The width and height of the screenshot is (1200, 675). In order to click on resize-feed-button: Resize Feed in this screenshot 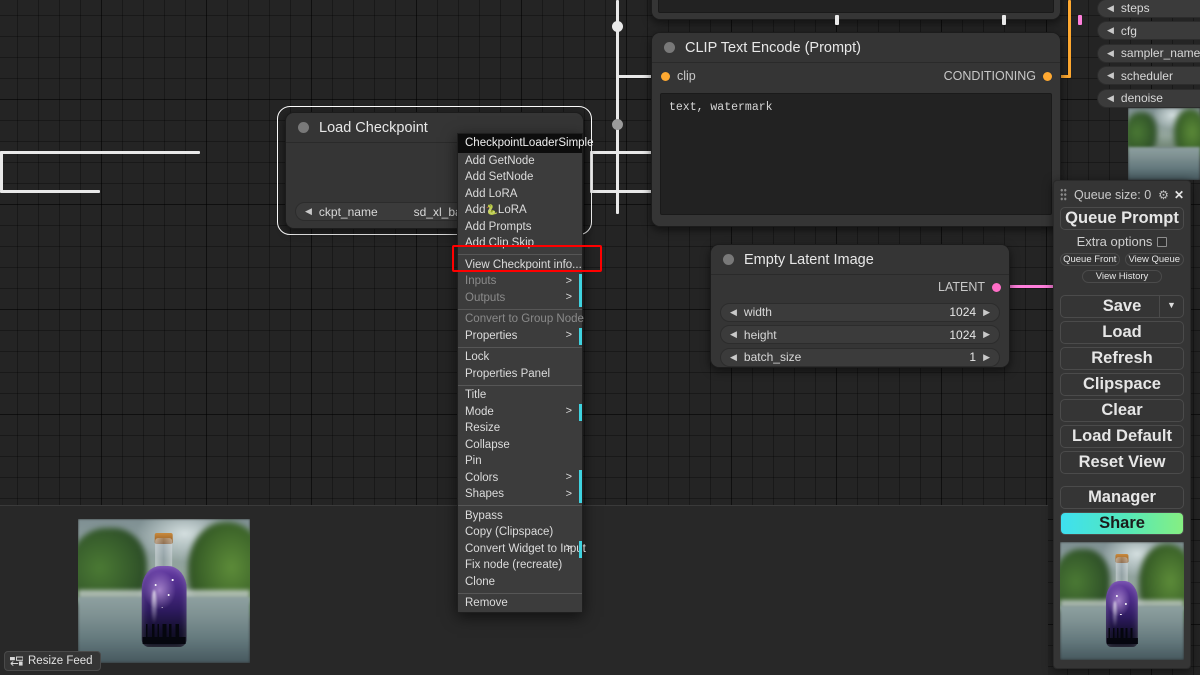, I will do `click(52, 661)`.